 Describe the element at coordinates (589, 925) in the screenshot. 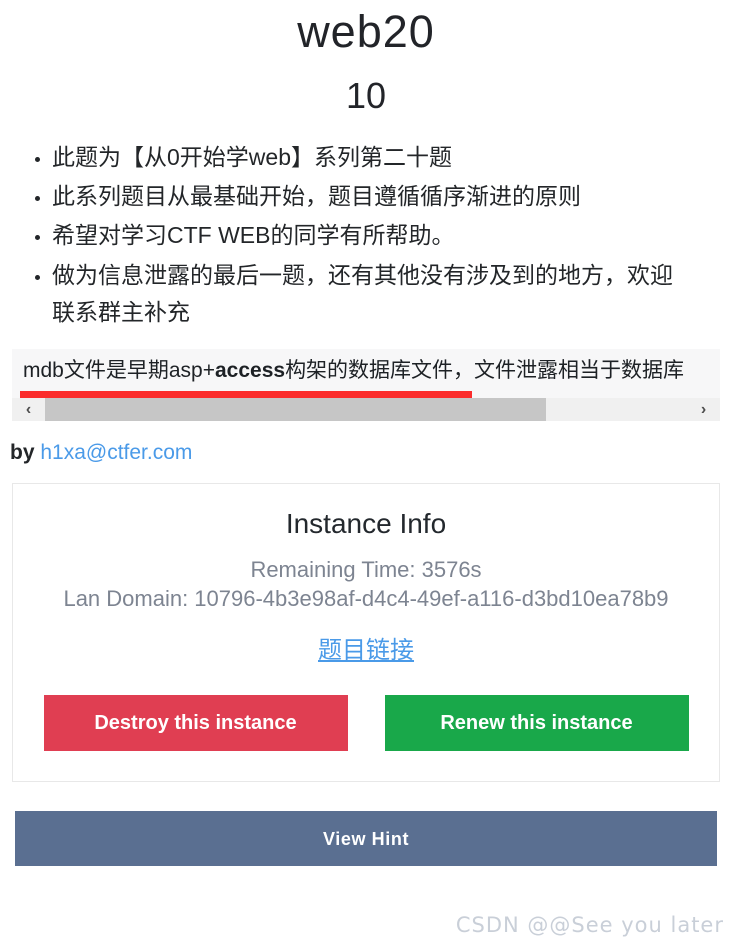

I see `csdn-watermark: CSDN @@See you later` at that location.